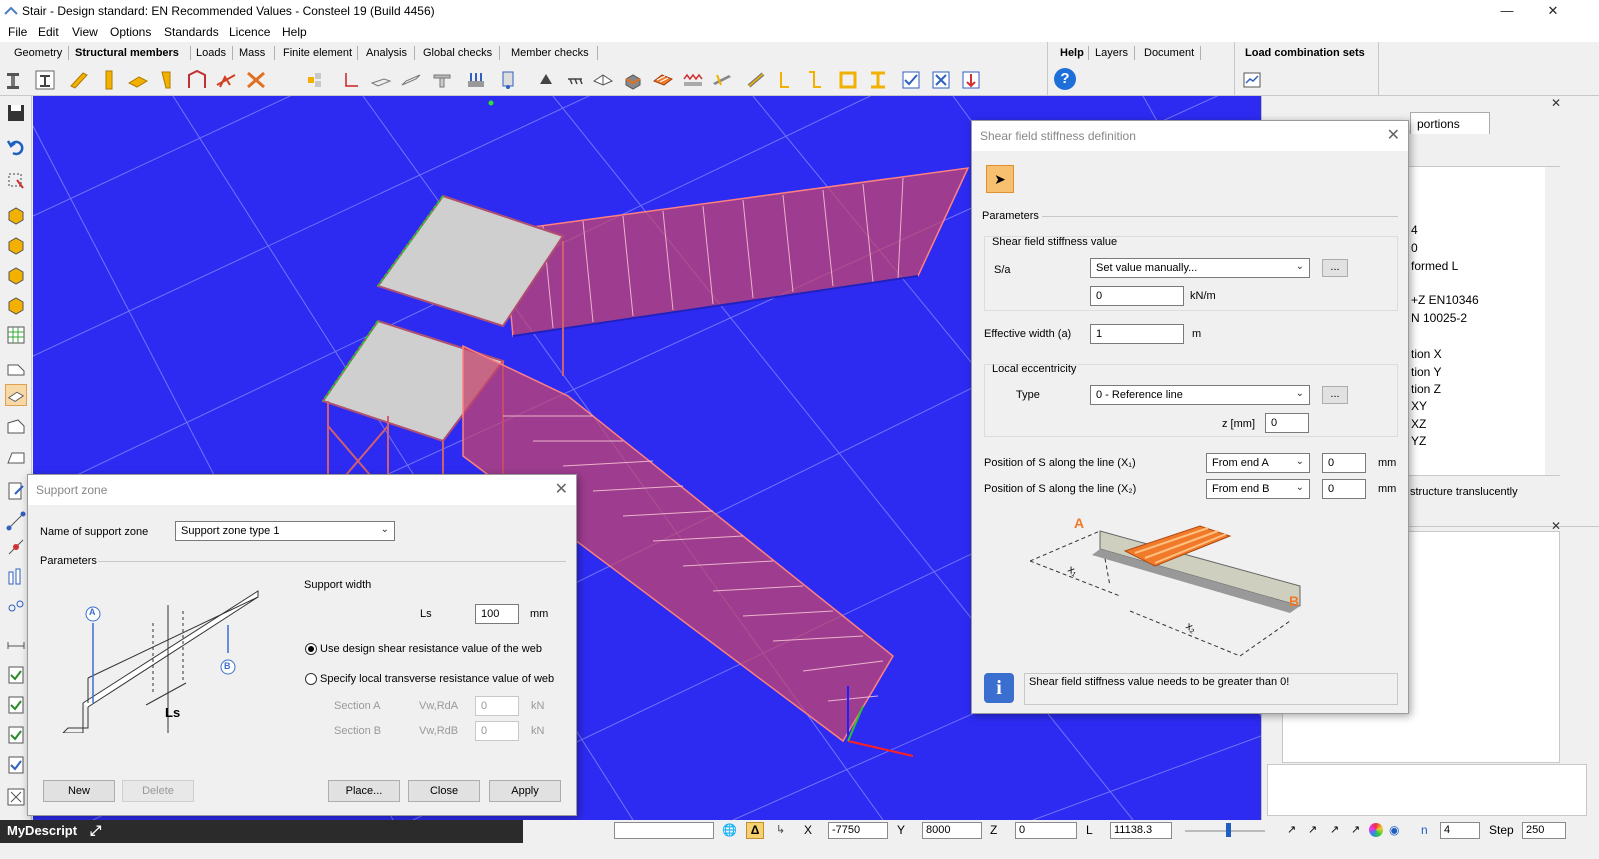  Describe the element at coordinates (79, 791) in the screenshot. I see `new-button: New` at that location.